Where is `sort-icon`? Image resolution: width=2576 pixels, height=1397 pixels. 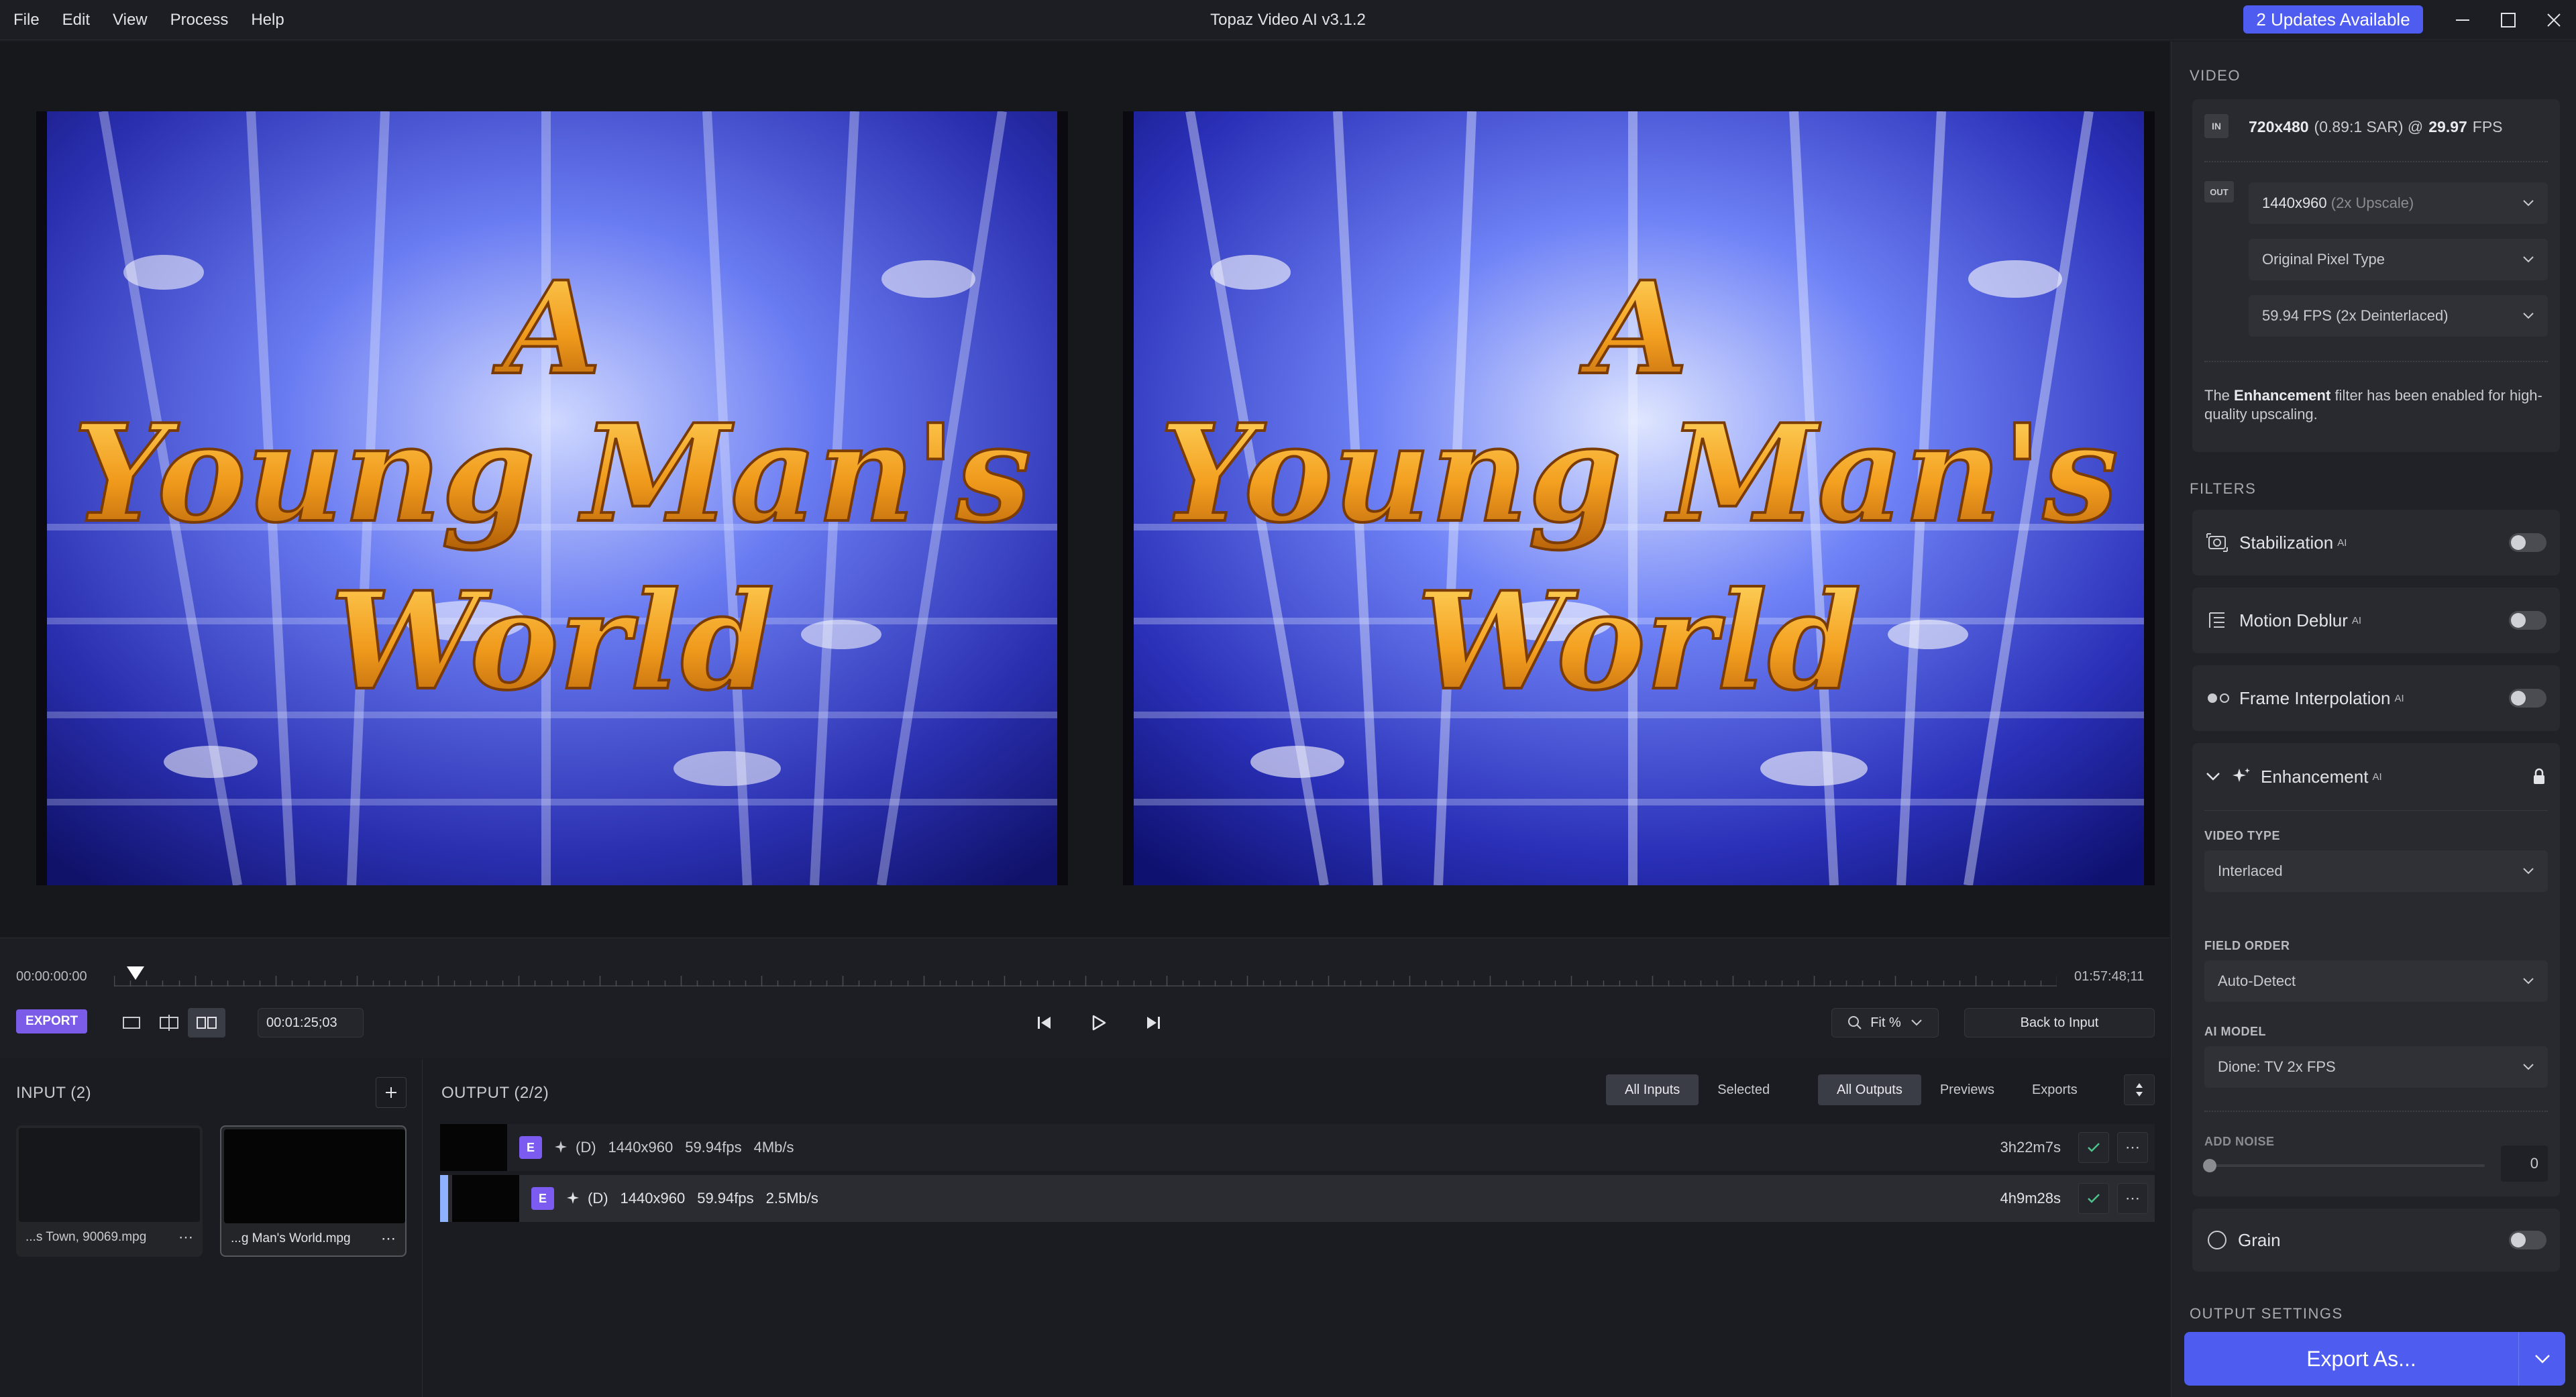
sort-icon is located at coordinates (2139, 1090).